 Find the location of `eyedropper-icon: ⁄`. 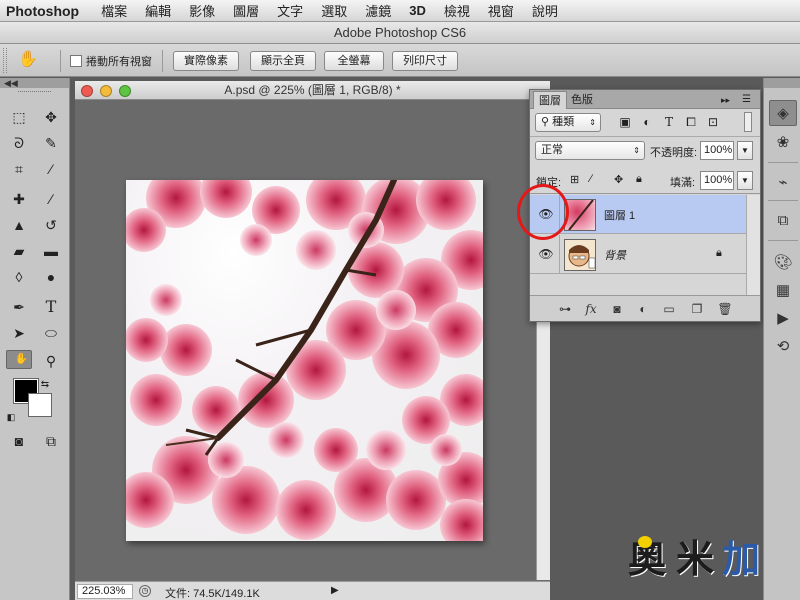

eyedropper-icon: ⁄ is located at coordinates (51, 169).